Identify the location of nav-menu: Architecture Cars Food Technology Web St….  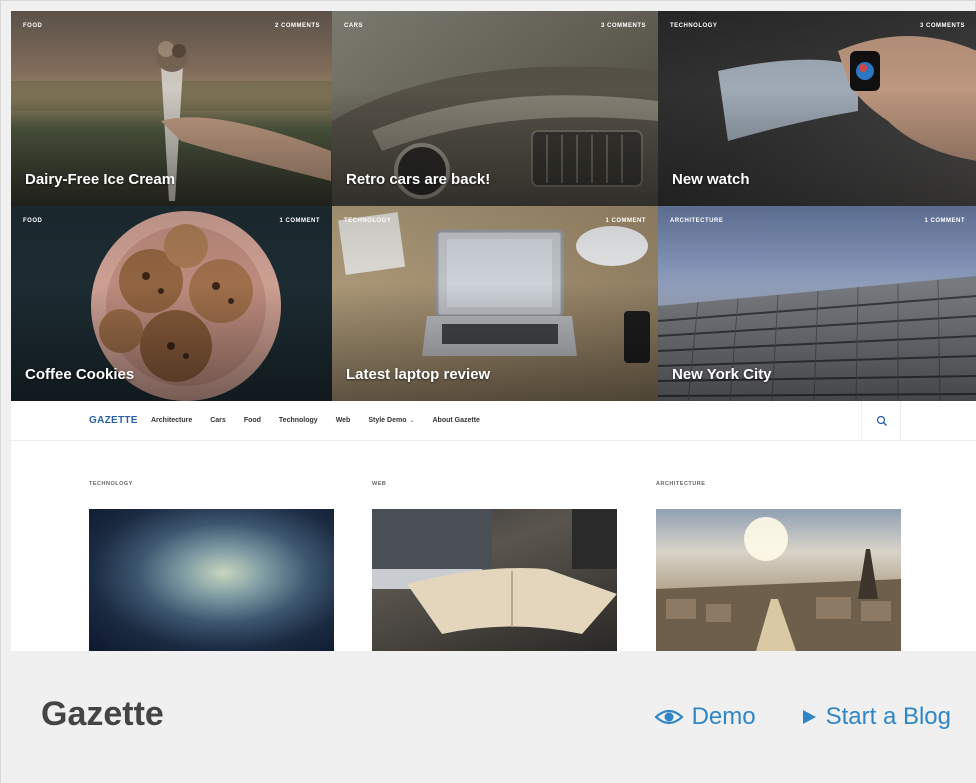
(324, 420).